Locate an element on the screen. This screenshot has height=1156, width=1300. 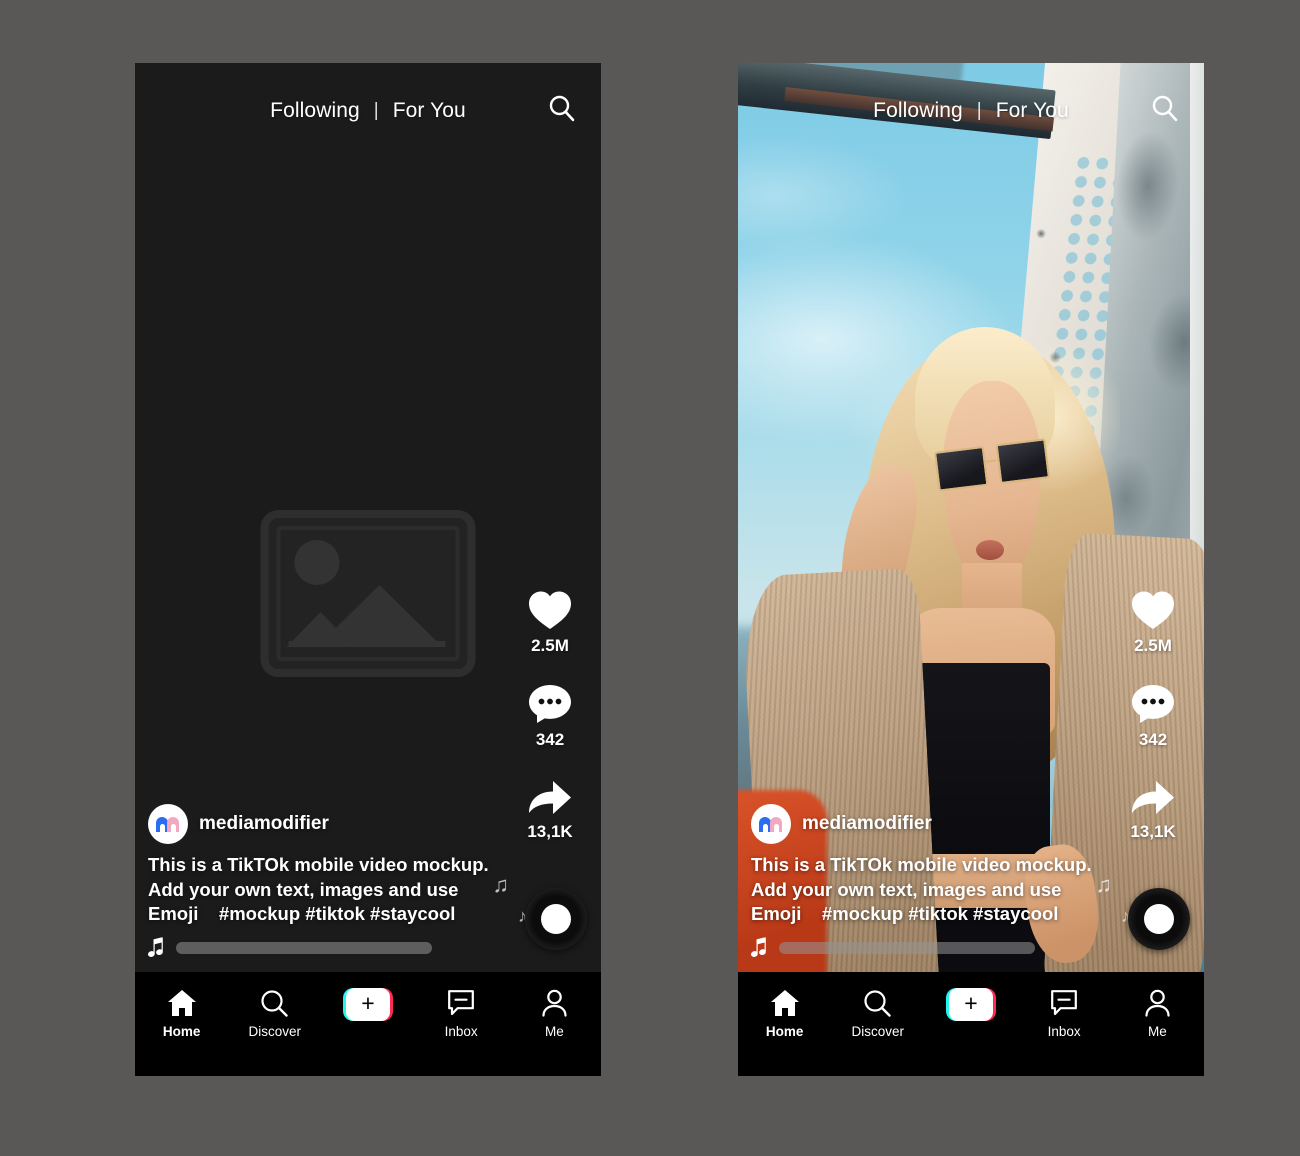
feed-tabs-right: Following | For You is located at coordinates (971, 111).